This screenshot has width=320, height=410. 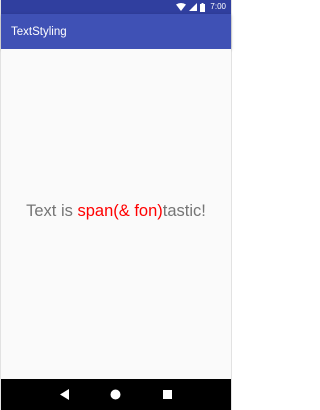 What do you see at coordinates (65, 395) in the screenshot?
I see `back-icon` at bounding box center [65, 395].